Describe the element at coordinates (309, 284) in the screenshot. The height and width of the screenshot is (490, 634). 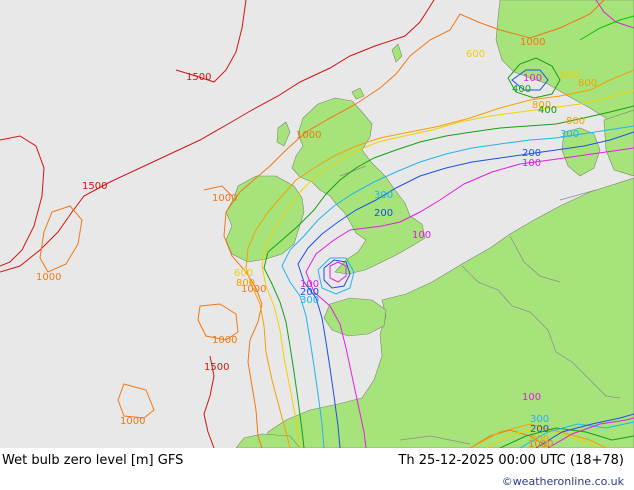
I see `contour-label-100-celtic: 100` at that location.